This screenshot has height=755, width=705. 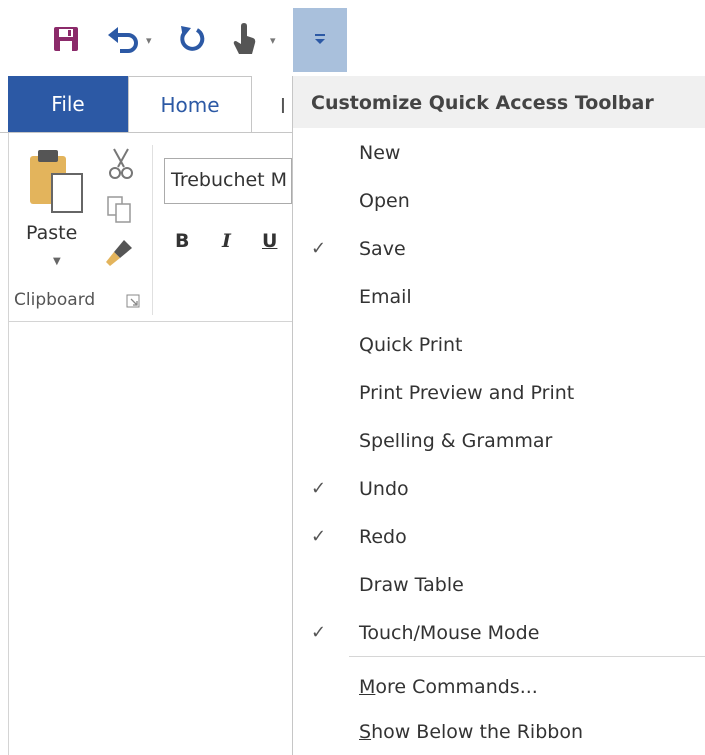 What do you see at coordinates (499, 248) in the screenshot?
I see `menu-item-save: ✓ Save` at bounding box center [499, 248].